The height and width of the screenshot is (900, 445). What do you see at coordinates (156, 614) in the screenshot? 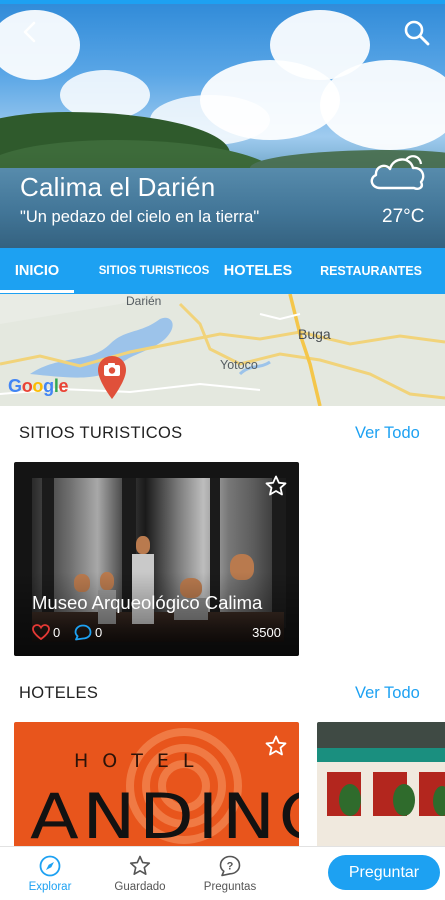
I see `card-shade` at bounding box center [156, 614].